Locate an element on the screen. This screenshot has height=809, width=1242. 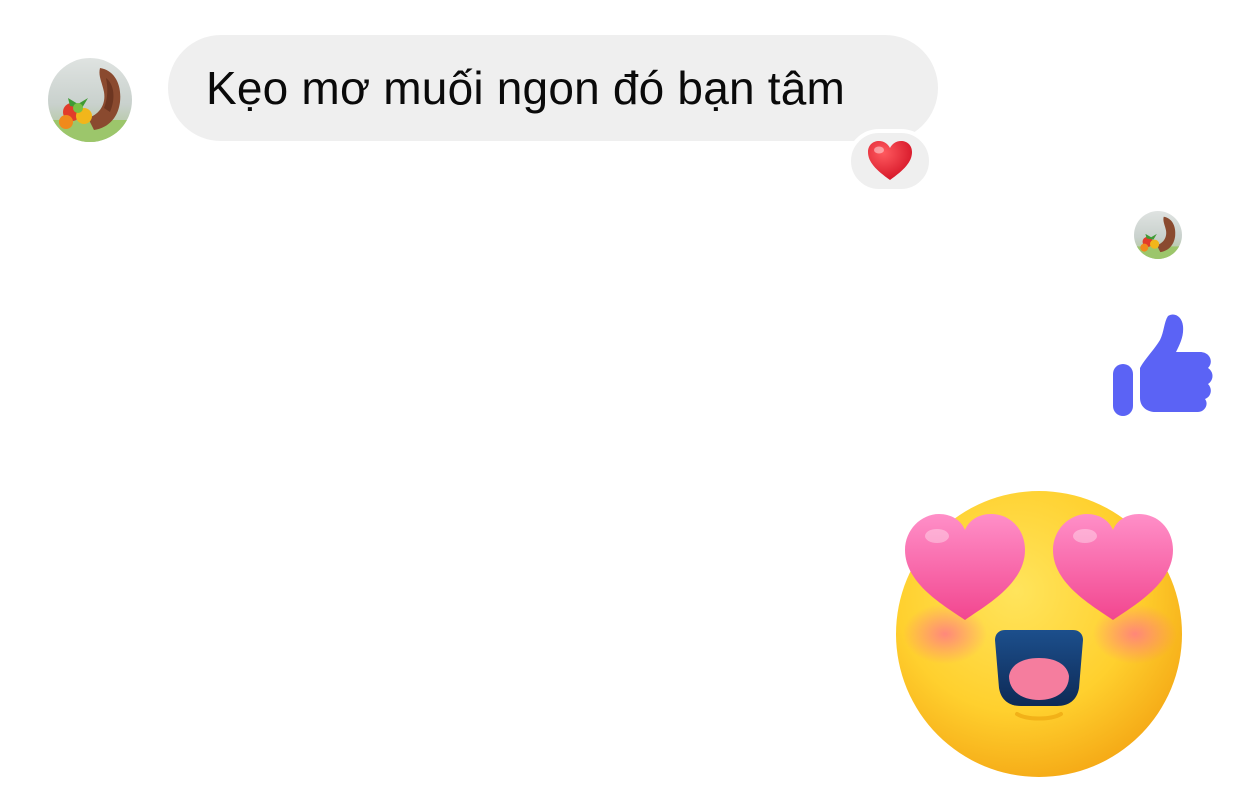
heart-eyes-emoji is located at coordinates (1039, 634).